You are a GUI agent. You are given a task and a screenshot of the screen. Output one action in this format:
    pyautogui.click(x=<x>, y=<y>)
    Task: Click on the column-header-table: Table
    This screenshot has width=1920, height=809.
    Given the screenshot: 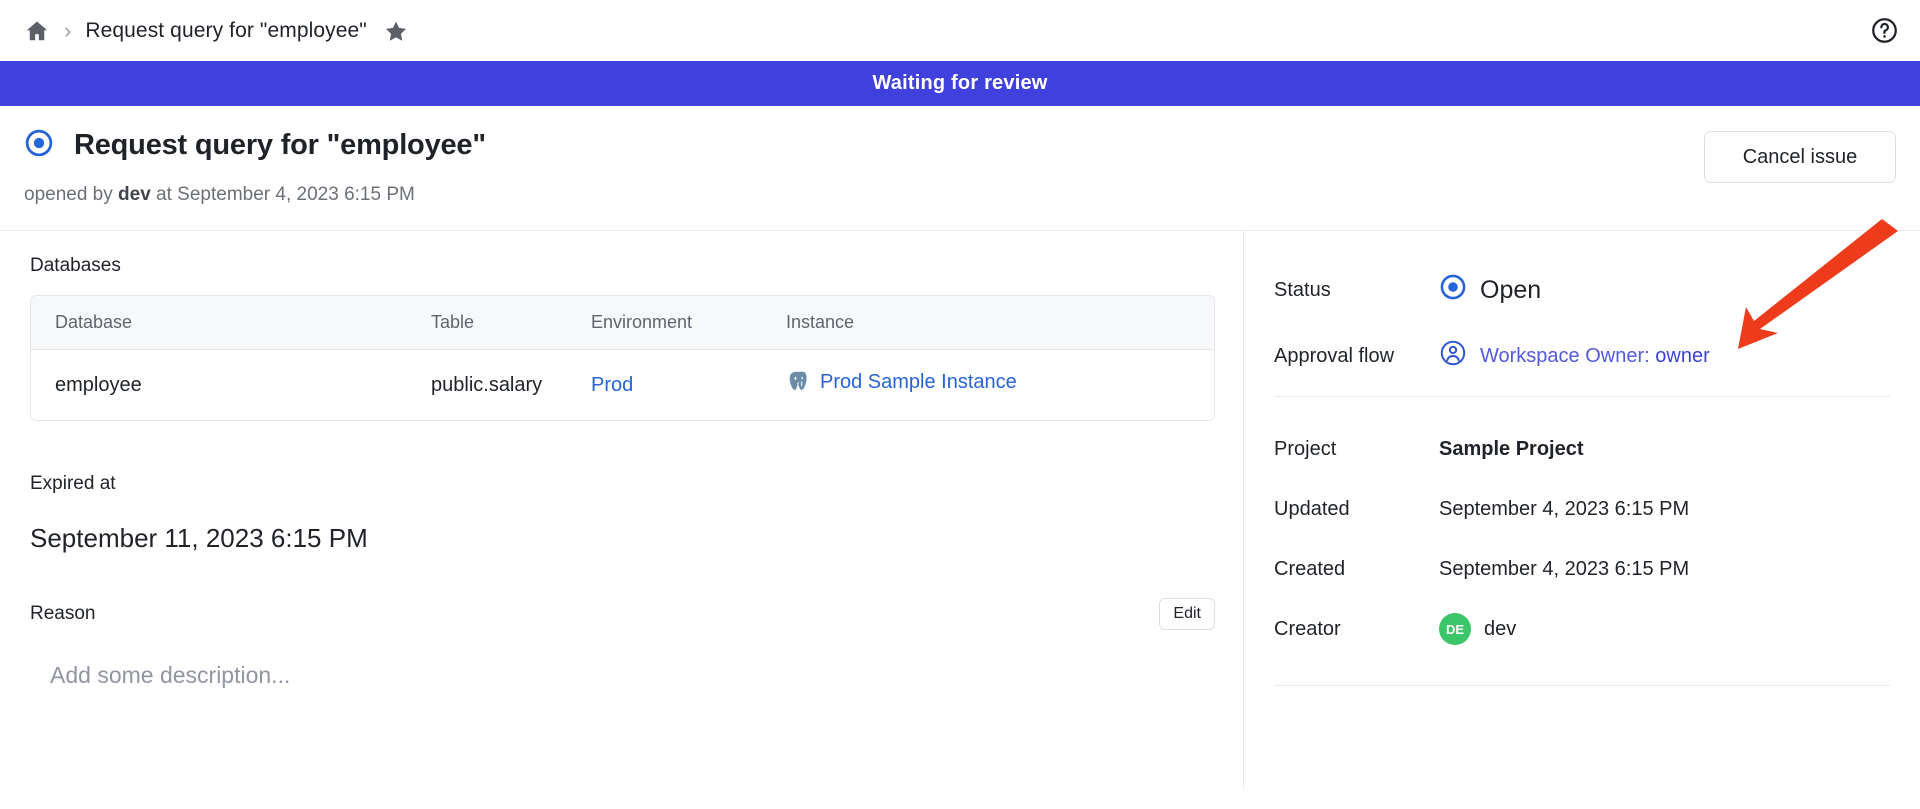 What is the action you would take?
    pyautogui.click(x=511, y=323)
    